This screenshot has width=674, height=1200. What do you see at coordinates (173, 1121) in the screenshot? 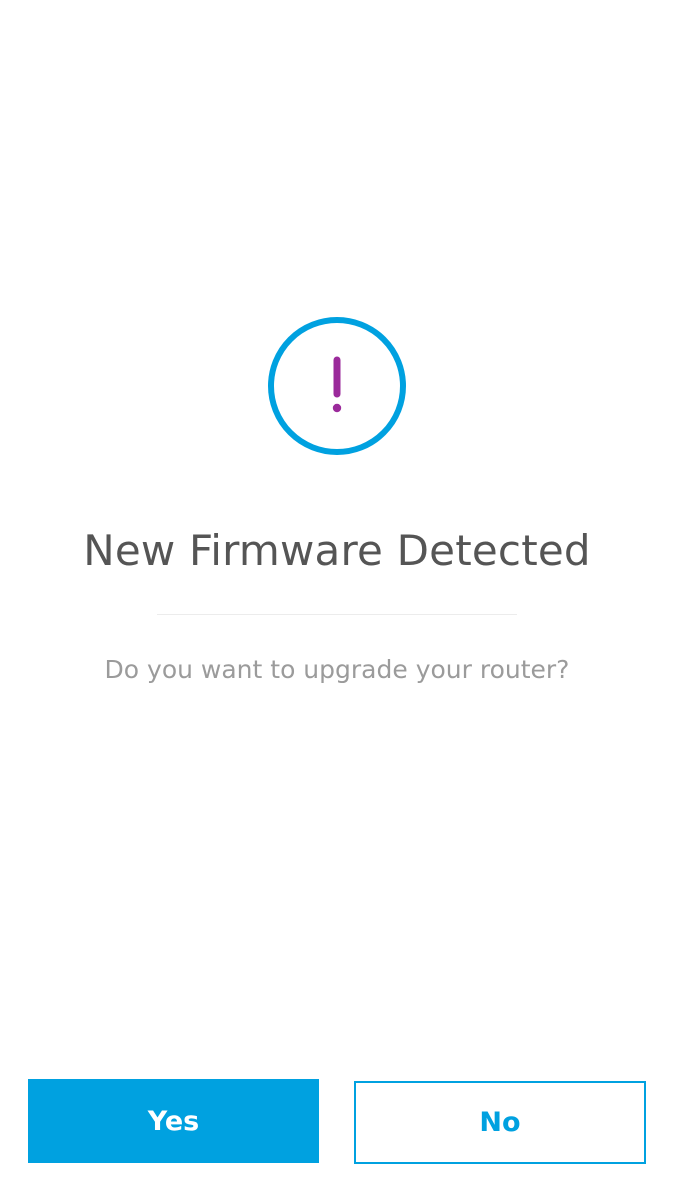
I see `yes-button: Yes` at bounding box center [173, 1121].